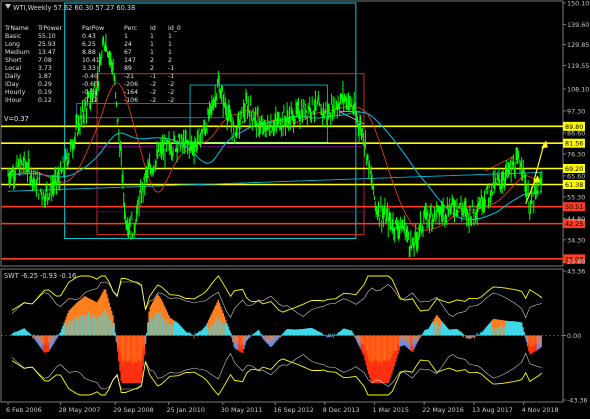 The image size is (590, 419). I want to click on table-cell: 8.88, so click(89, 52).